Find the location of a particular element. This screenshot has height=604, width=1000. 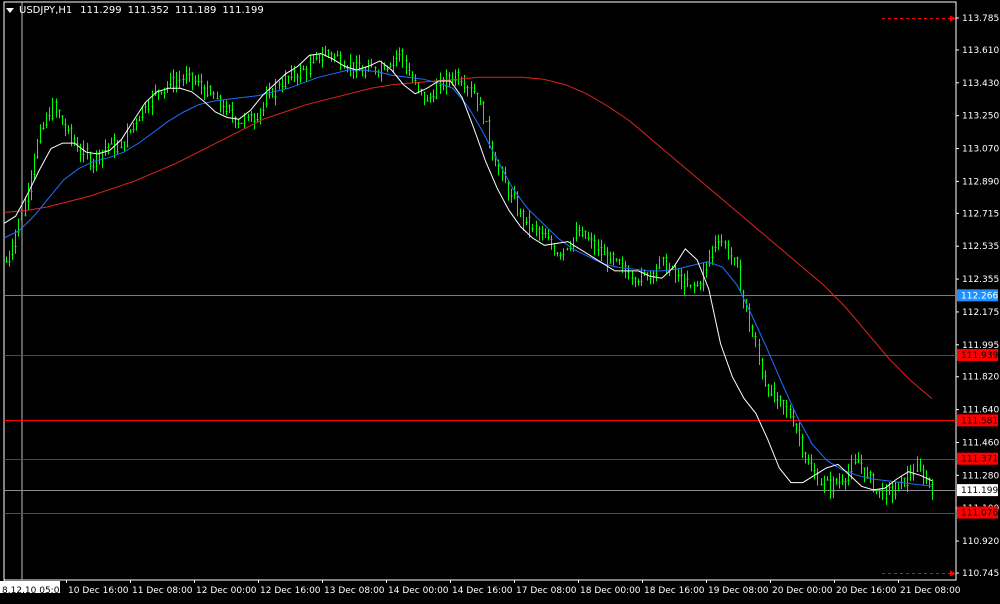

x-tick-label: 18 Dec 16:00 is located at coordinates (674, 591).